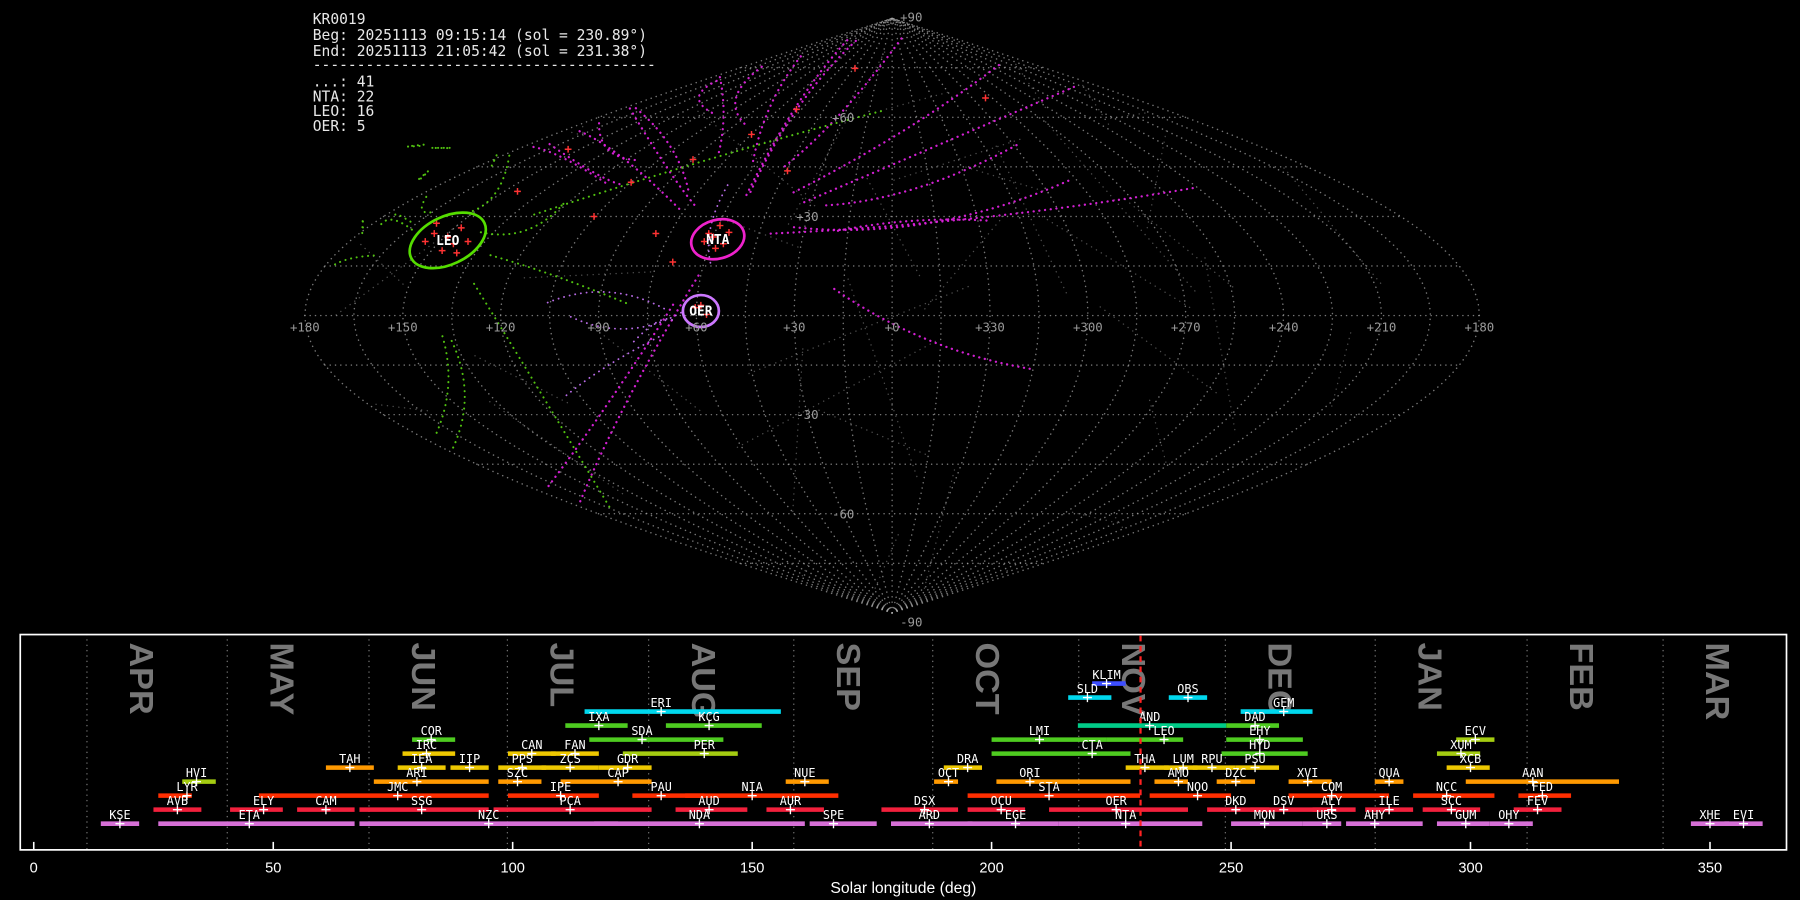  What do you see at coordinates (325, 801) in the screenshot?
I see `shower-label-CAM: CAM` at bounding box center [325, 801].